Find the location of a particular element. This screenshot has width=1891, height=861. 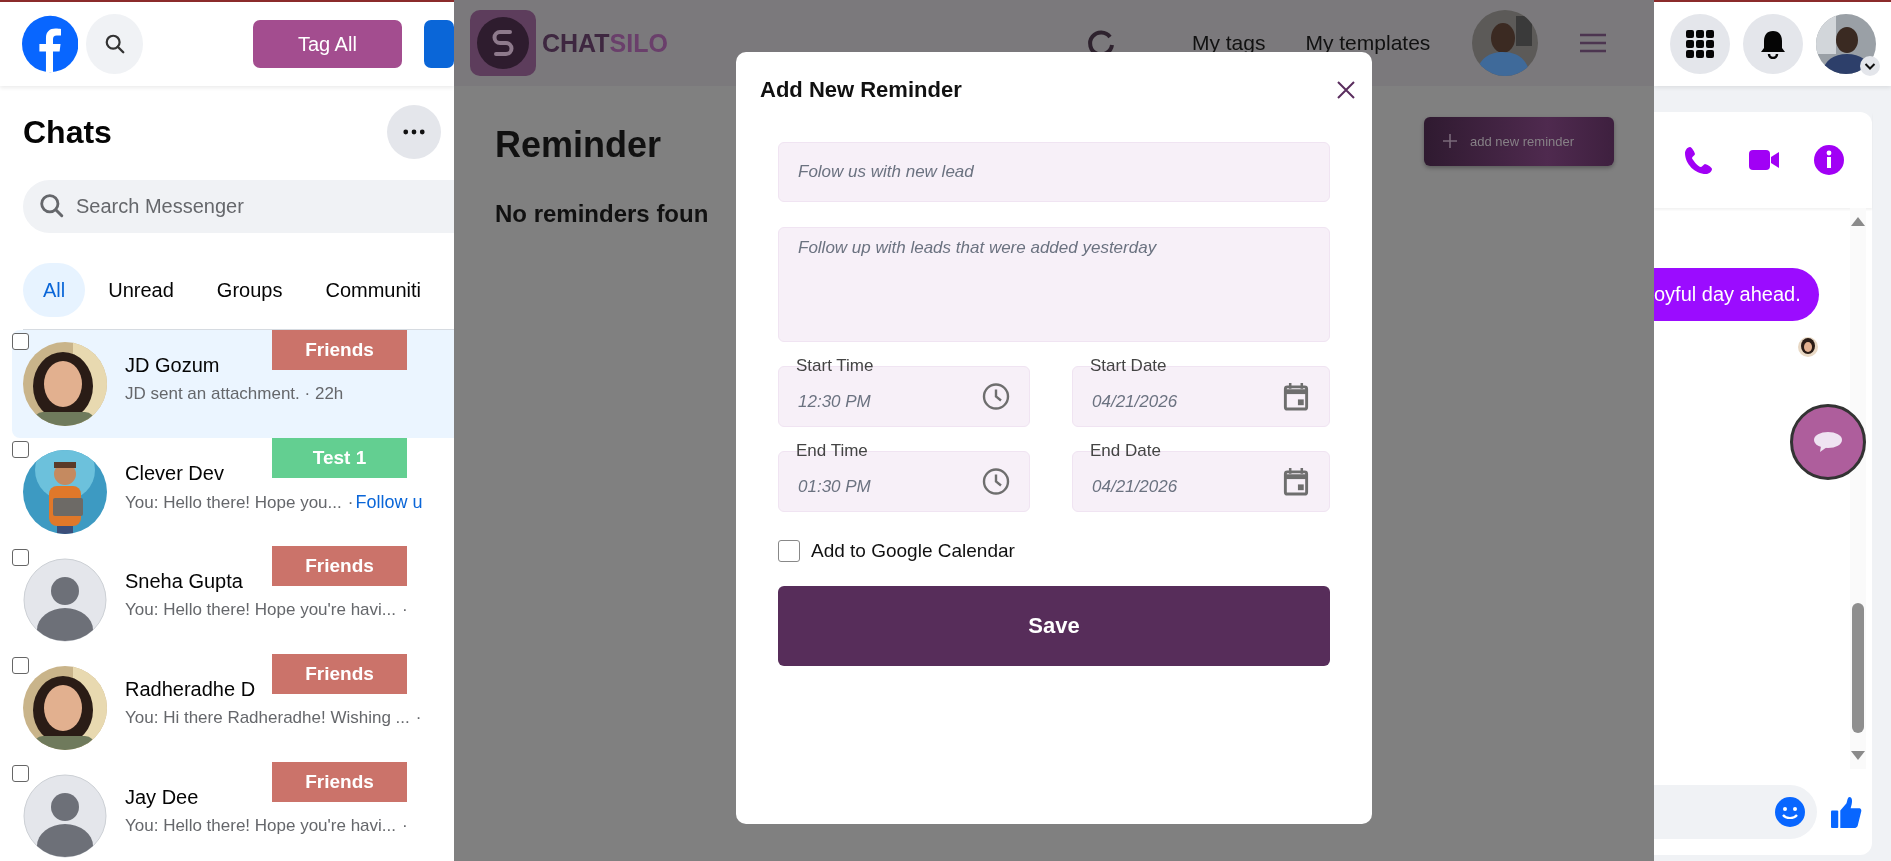

filter-tab: All is located at coordinates (54, 290).